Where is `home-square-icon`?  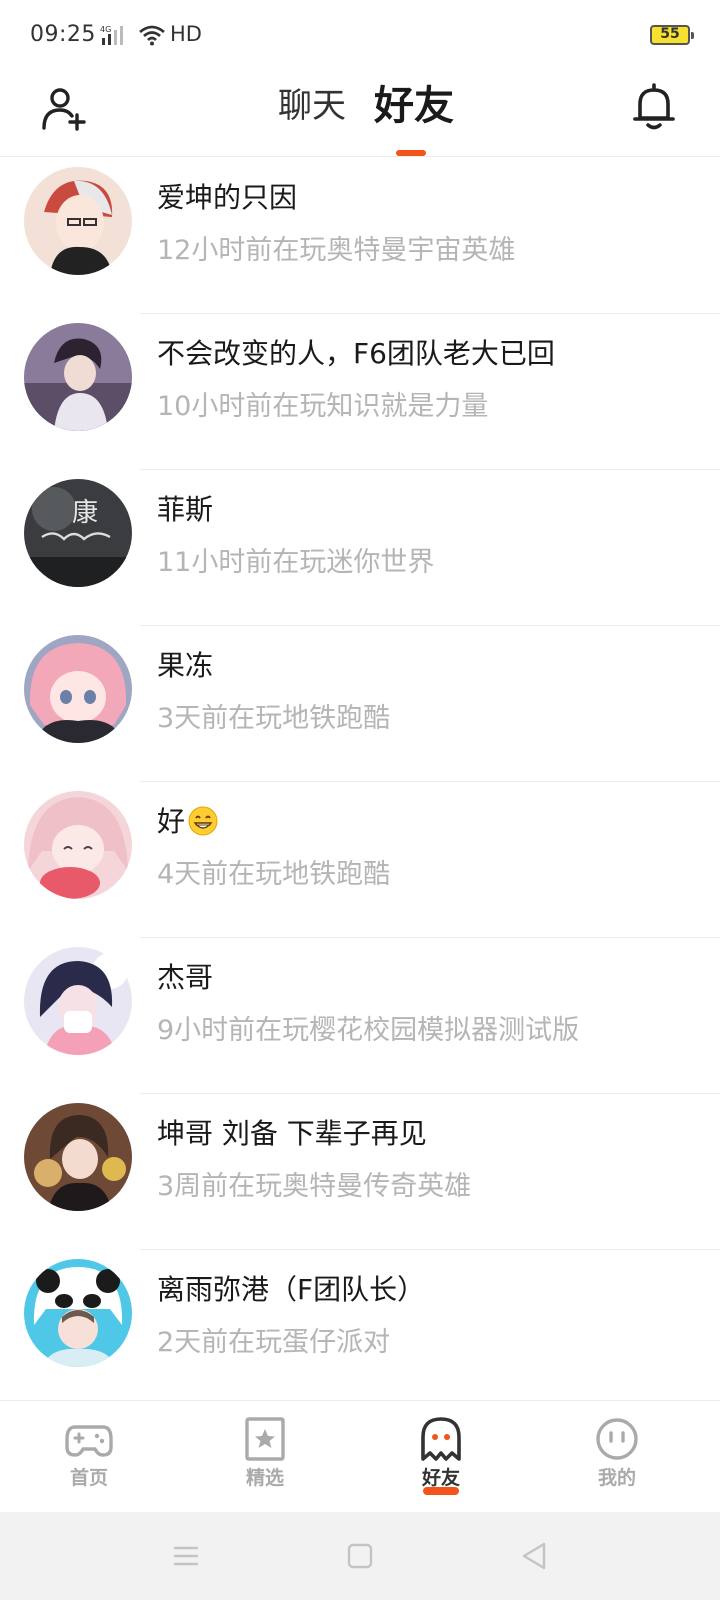 home-square-icon is located at coordinates (360, 1556).